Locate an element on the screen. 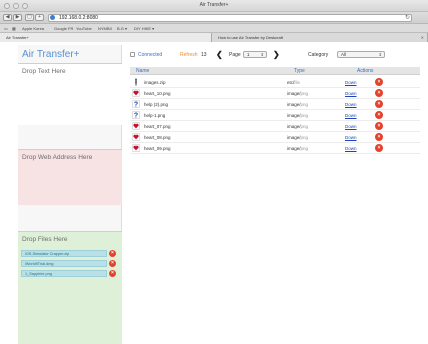  top-sites-icon: ▦ is located at coordinates (14, 28).